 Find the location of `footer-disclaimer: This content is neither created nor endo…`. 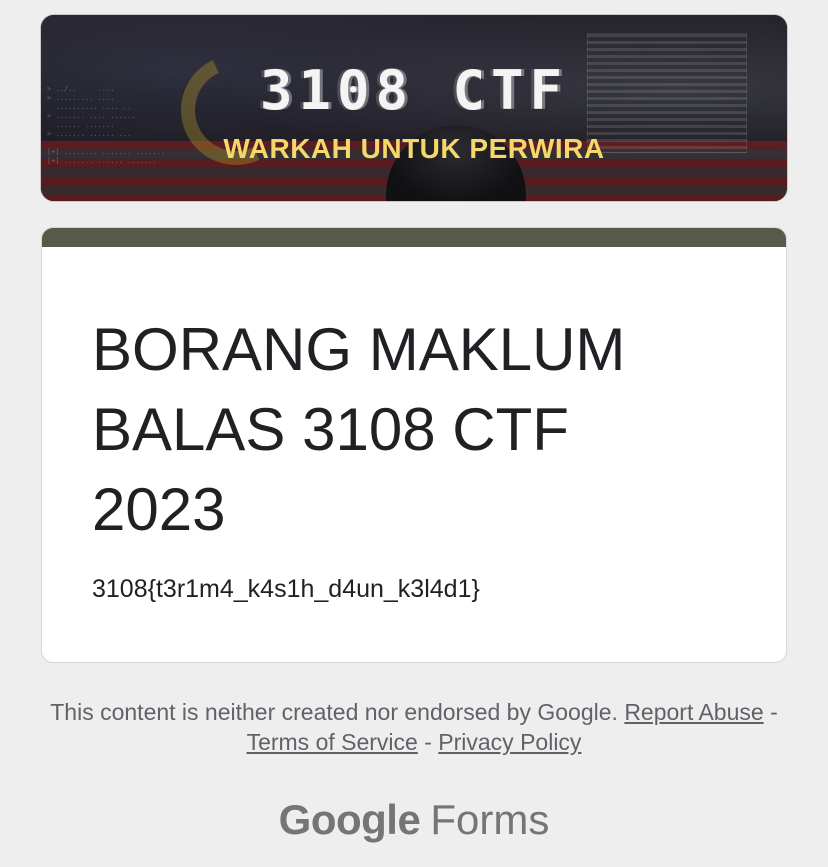

footer-disclaimer: This content is neither created nor endo… is located at coordinates (414, 727).